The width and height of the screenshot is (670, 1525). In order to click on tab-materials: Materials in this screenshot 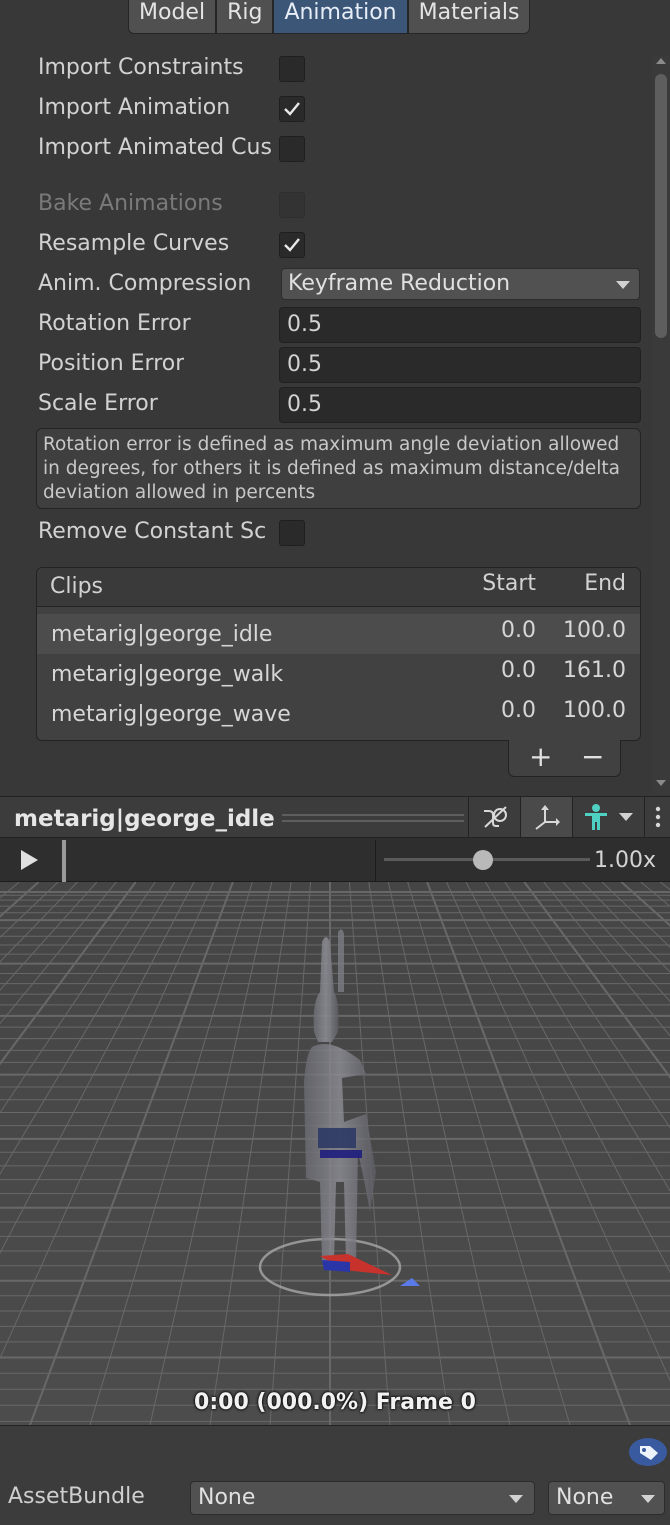, I will do `click(469, 17)`.